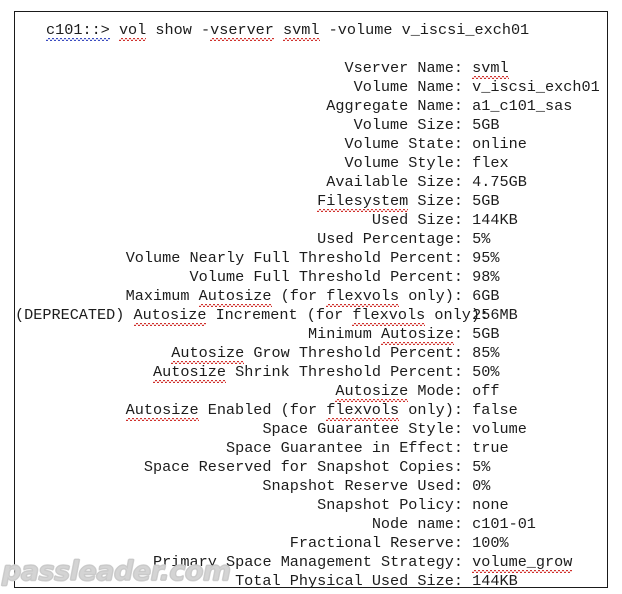 The image size is (622, 594). I want to click on detail-value: 98%, so click(486, 277).